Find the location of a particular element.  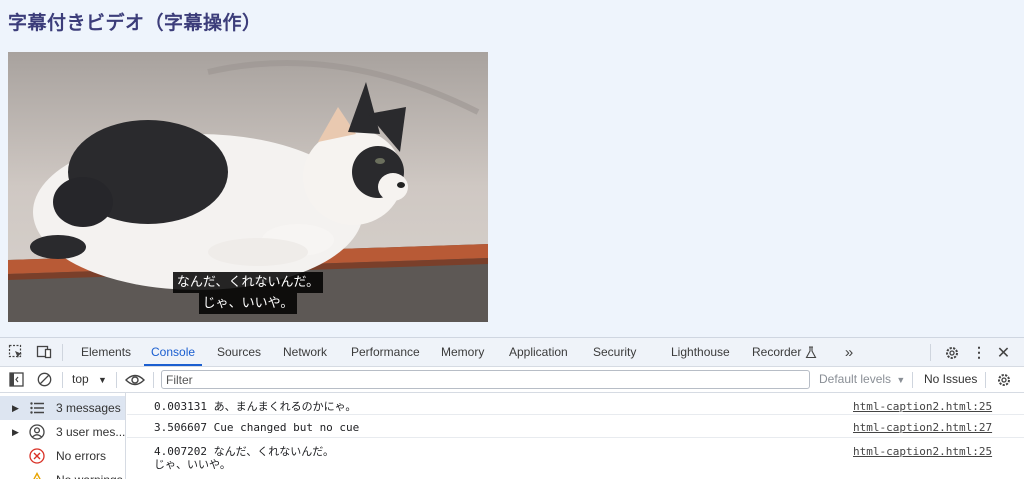

context-selector: top ▼ is located at coordinates (89, 380).